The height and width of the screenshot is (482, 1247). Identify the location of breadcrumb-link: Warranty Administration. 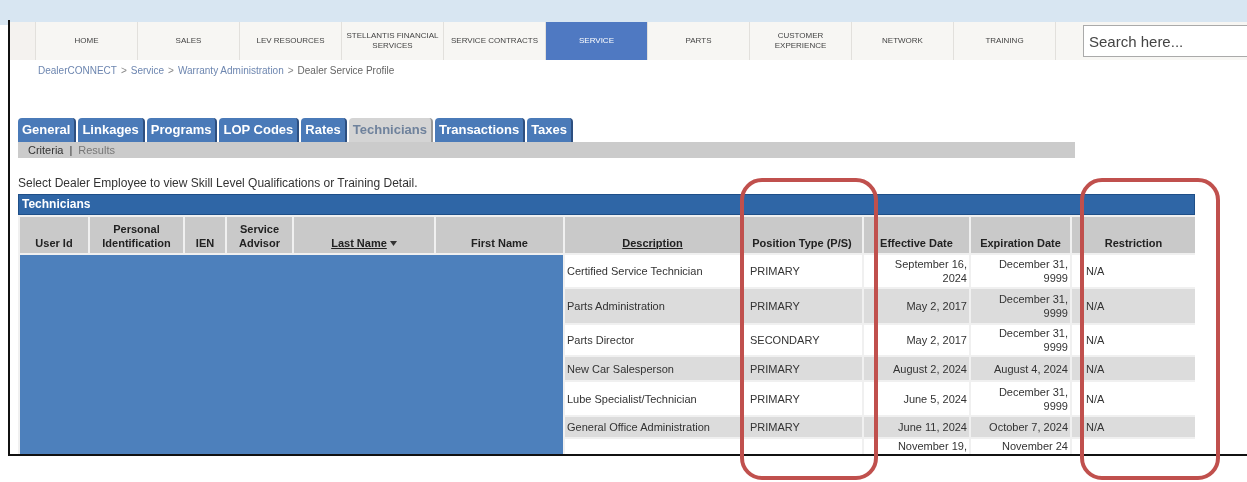
(230, 70).